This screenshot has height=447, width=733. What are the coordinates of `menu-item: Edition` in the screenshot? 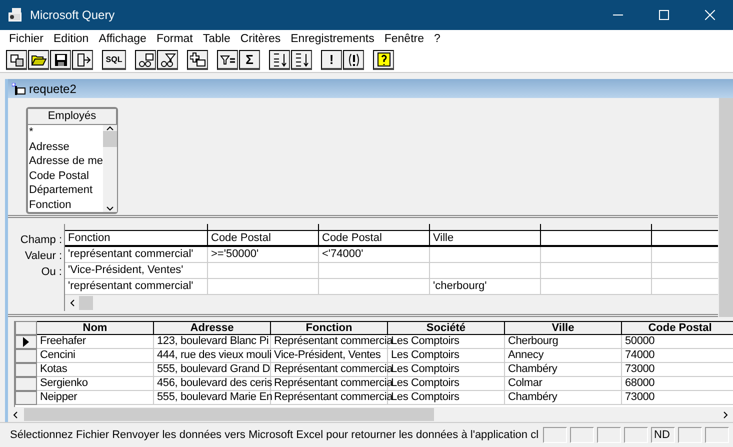 It's located at (71, 39).